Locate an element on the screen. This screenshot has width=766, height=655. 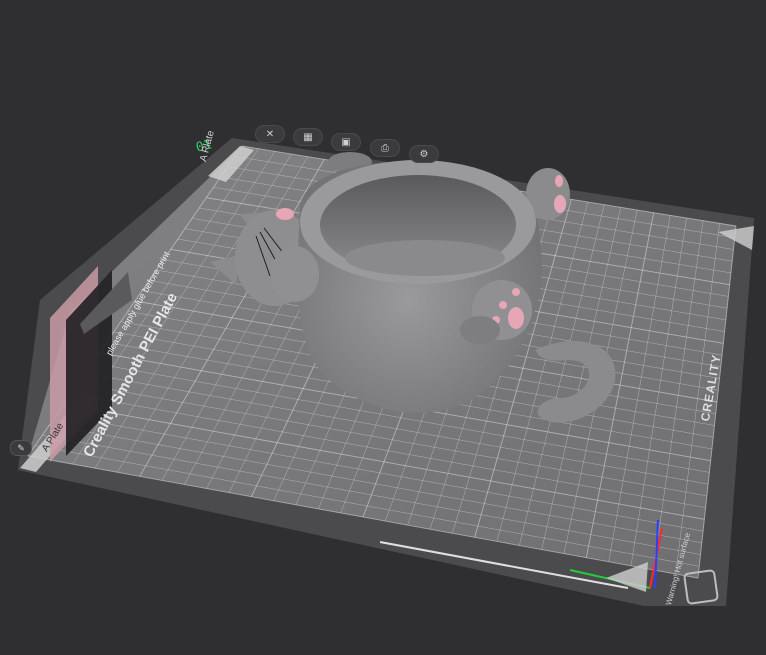
settings-button: ⚙ is located at coordinates (424, 154).